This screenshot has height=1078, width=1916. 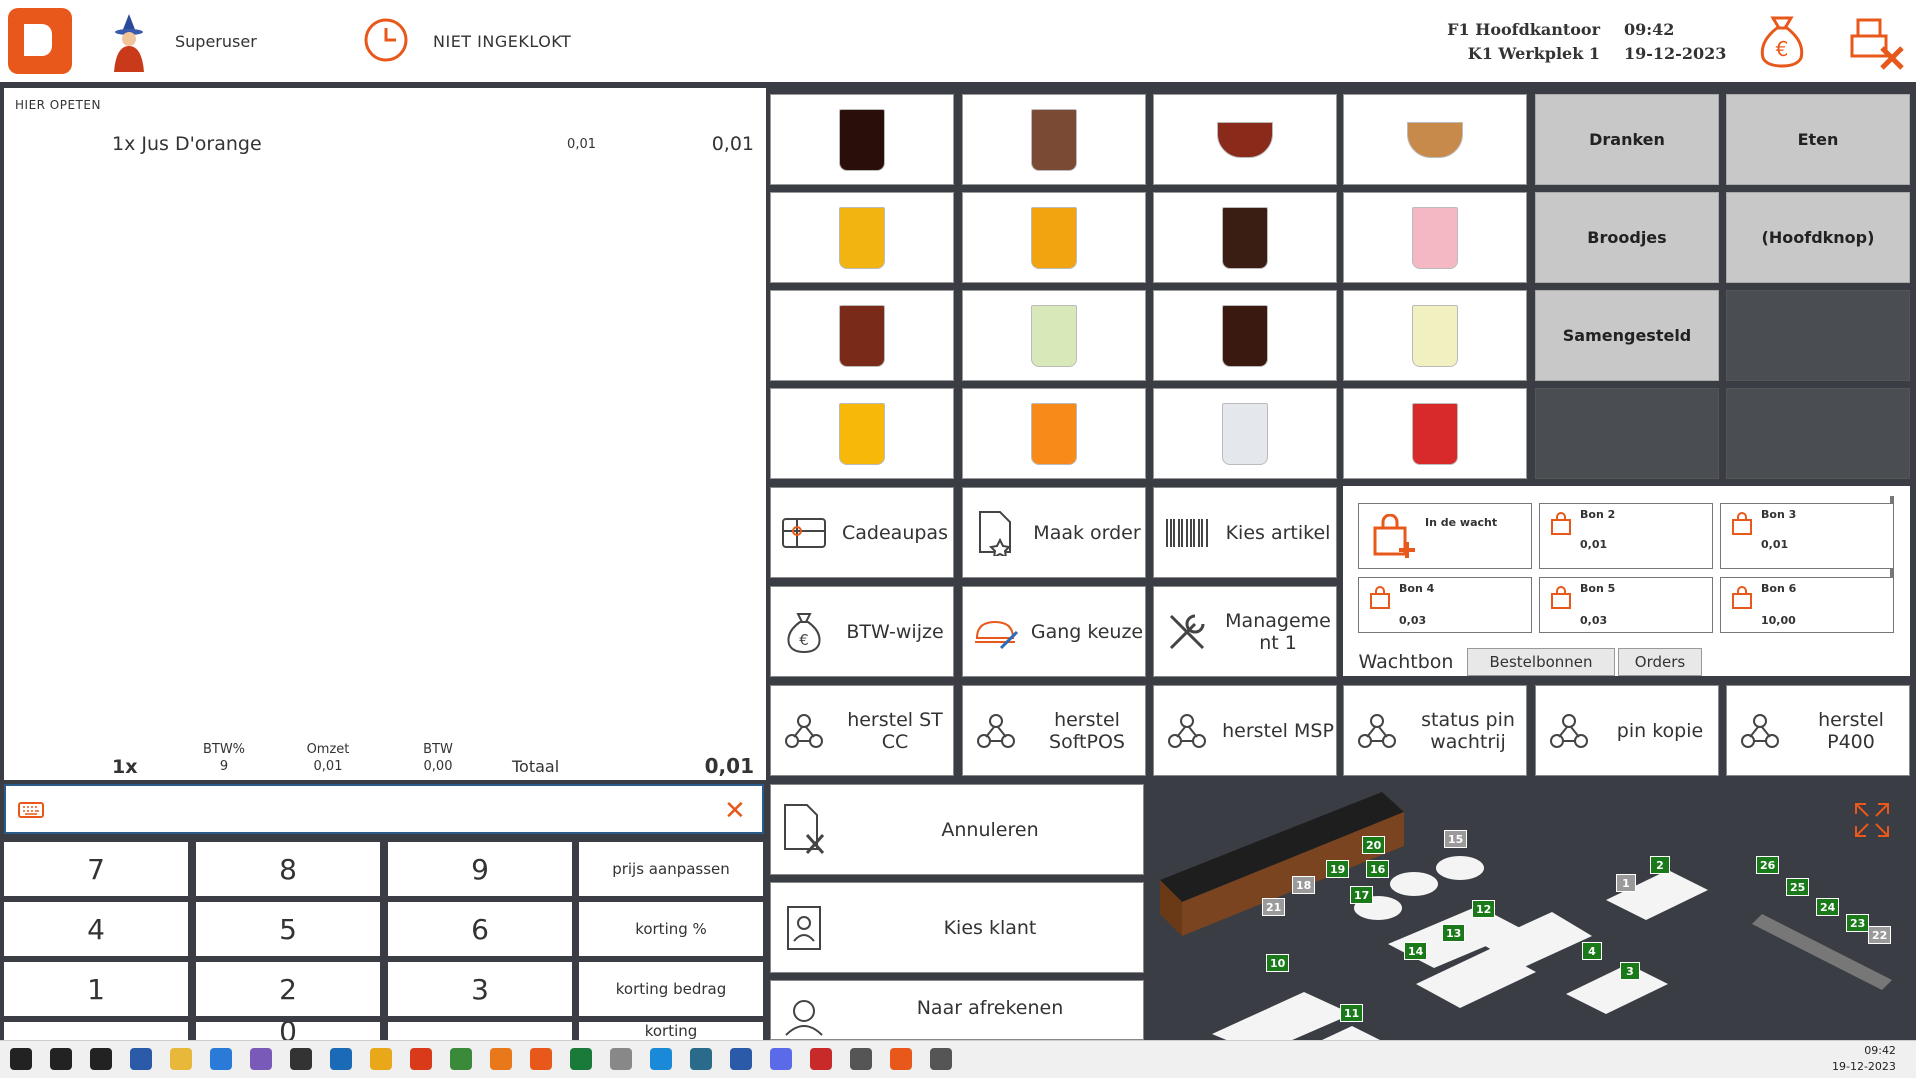 I want to click on table-marker: 14, so click(x=1416, y=951).